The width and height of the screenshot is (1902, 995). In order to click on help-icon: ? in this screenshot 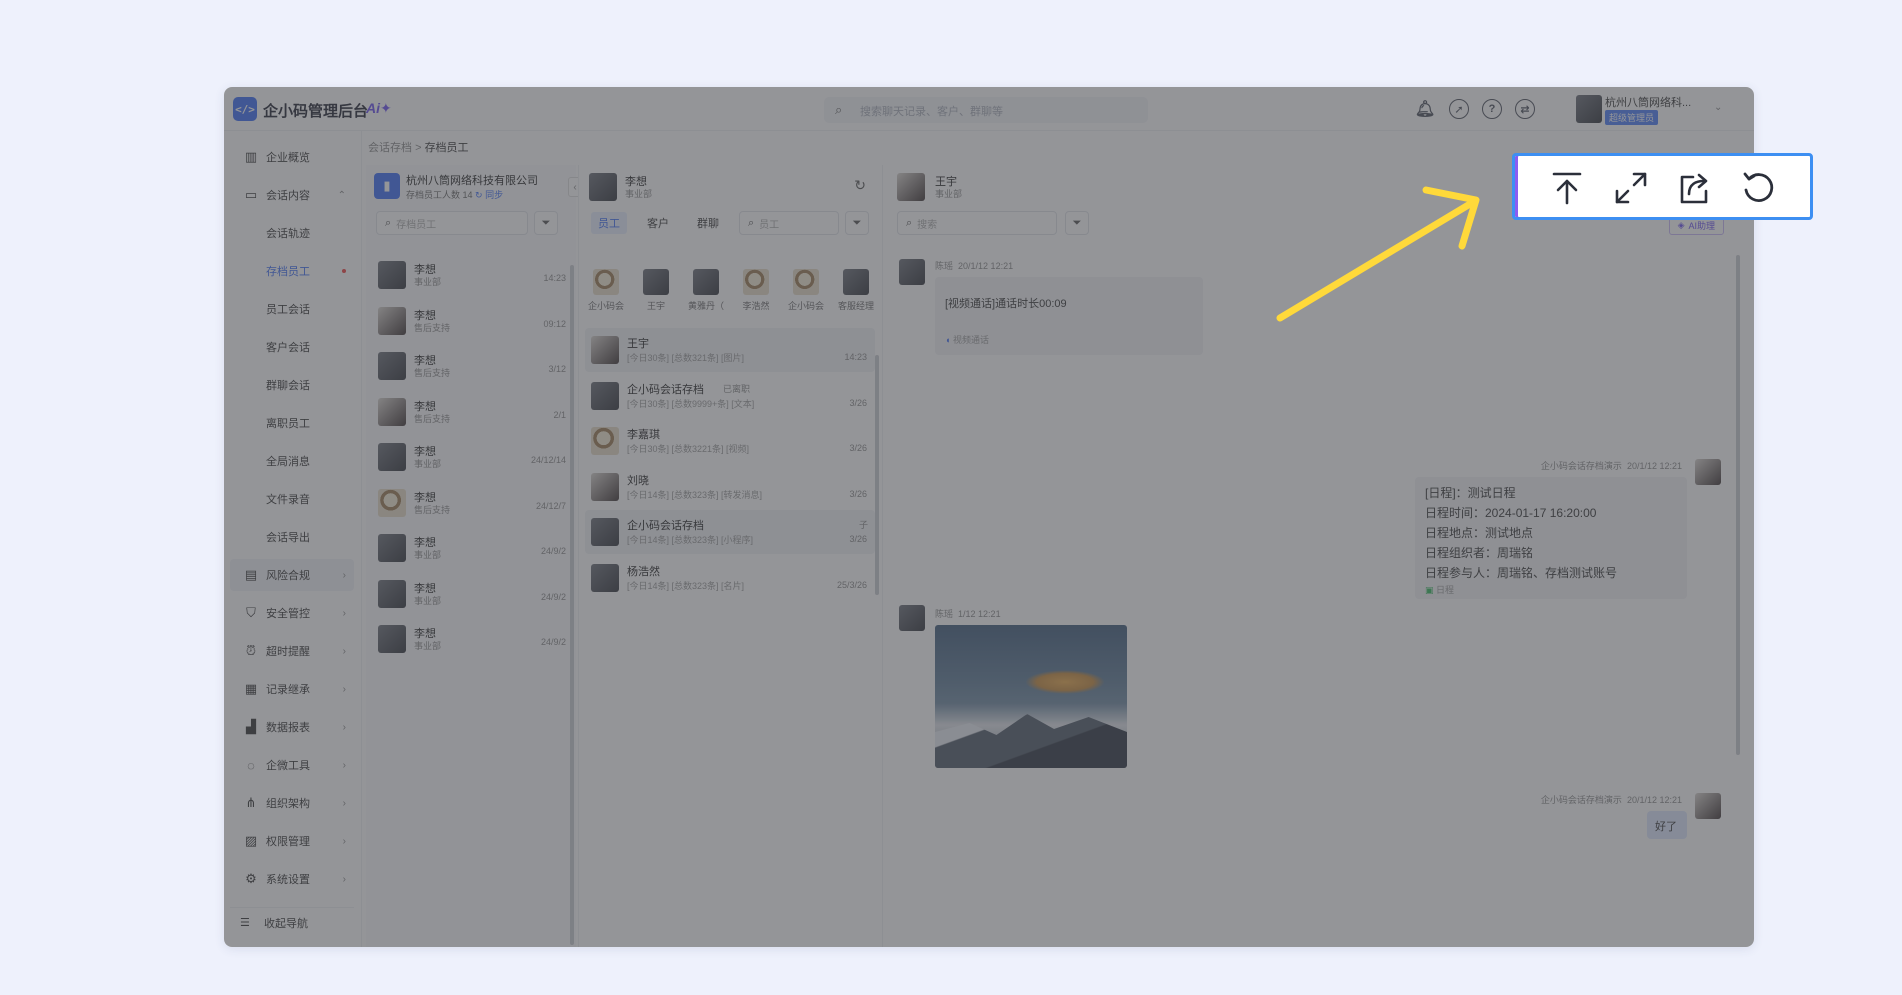, I will do `click(1492, 109)`.